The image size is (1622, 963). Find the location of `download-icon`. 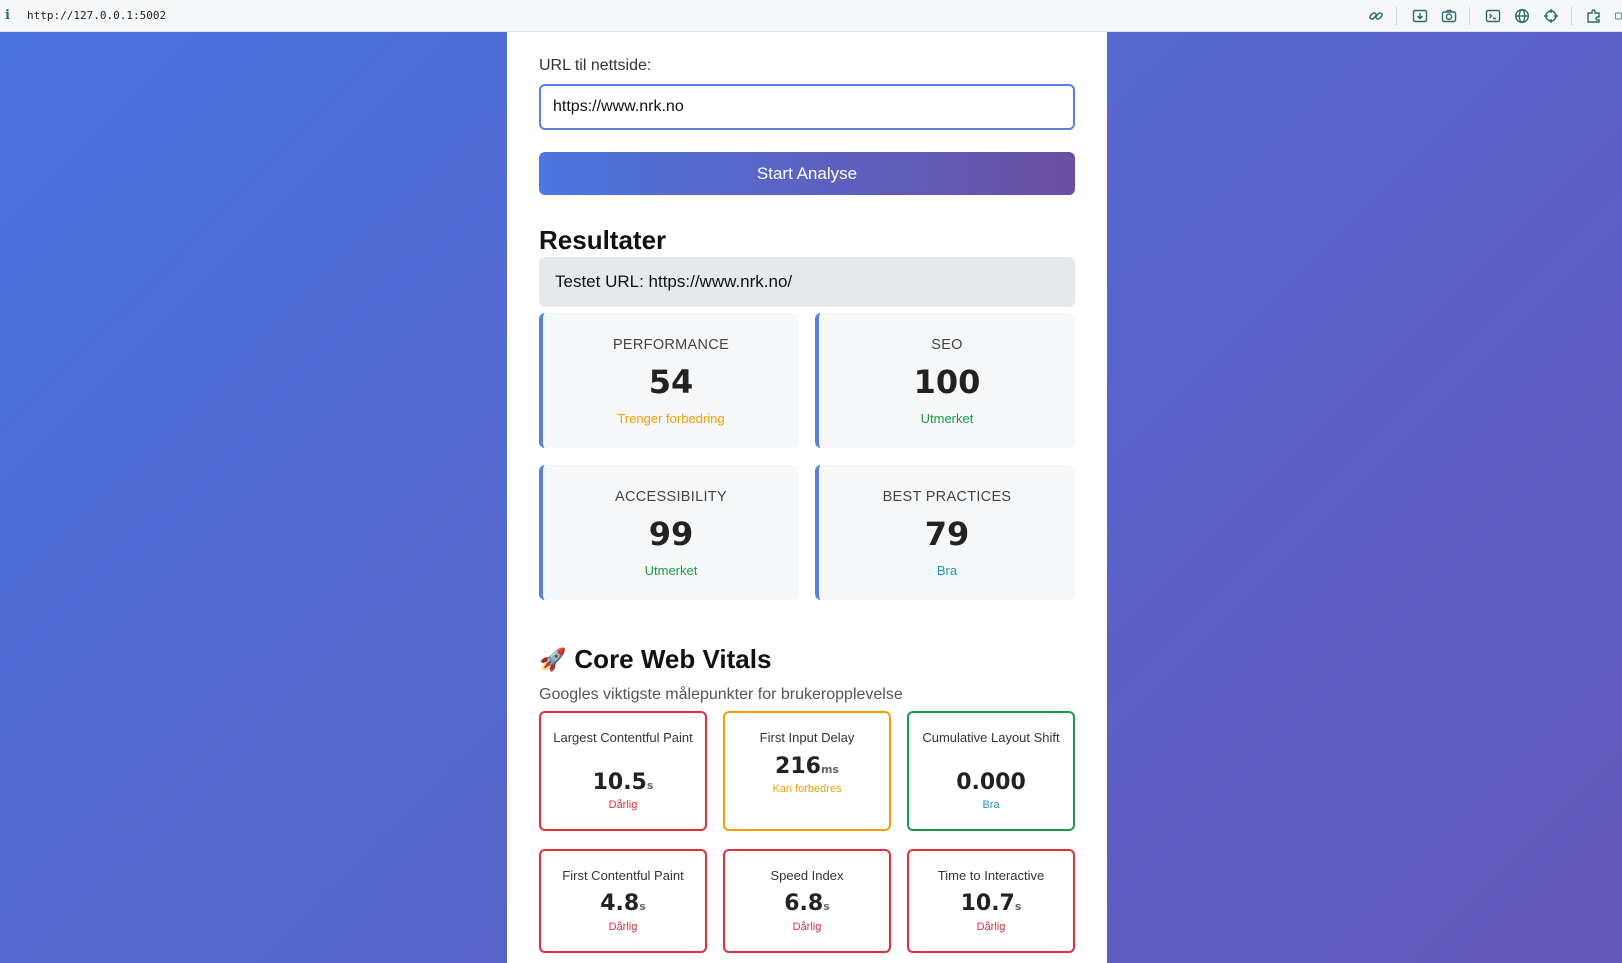

download-icon is located at coordinates (1420, 16).